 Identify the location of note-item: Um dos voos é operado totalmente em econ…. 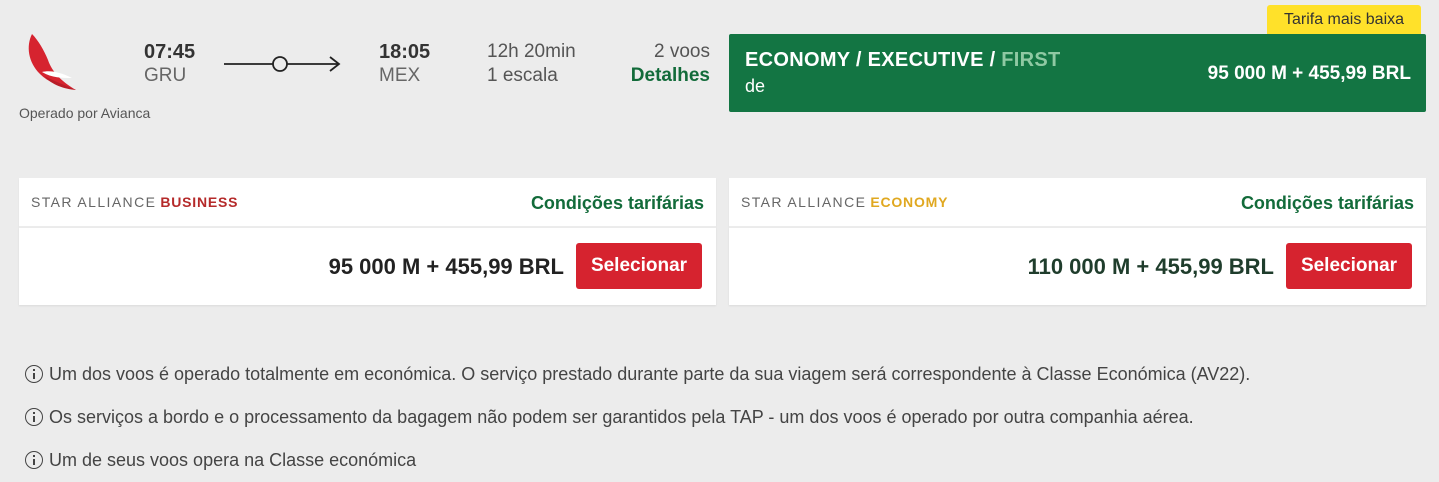
(637, 374).